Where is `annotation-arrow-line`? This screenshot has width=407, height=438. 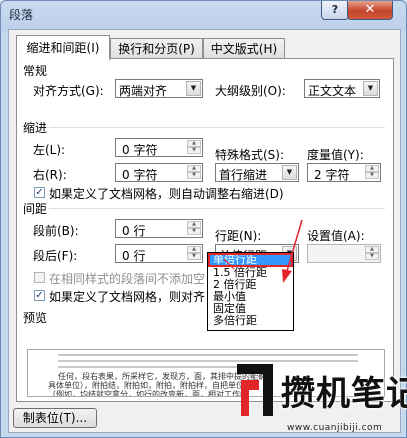 annotation-arrow-line is located at coordinates (294, 245).